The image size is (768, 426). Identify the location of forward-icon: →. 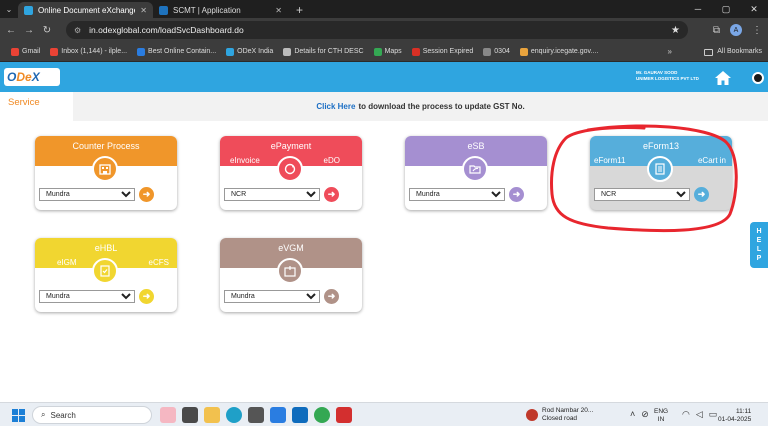
(29, 30).